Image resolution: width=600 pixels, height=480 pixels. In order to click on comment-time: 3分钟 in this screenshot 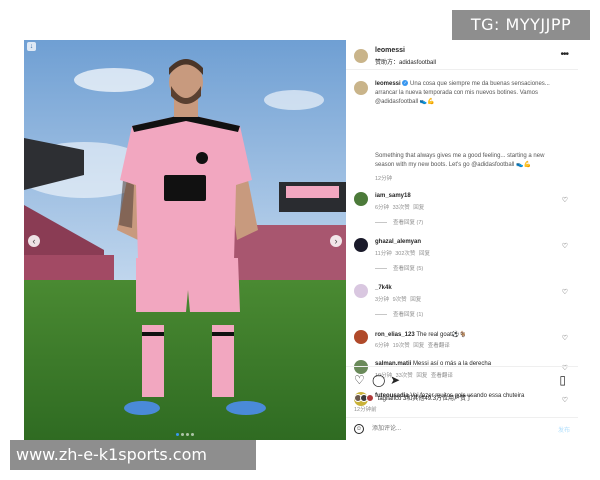, I will do `click(382, 300)`.